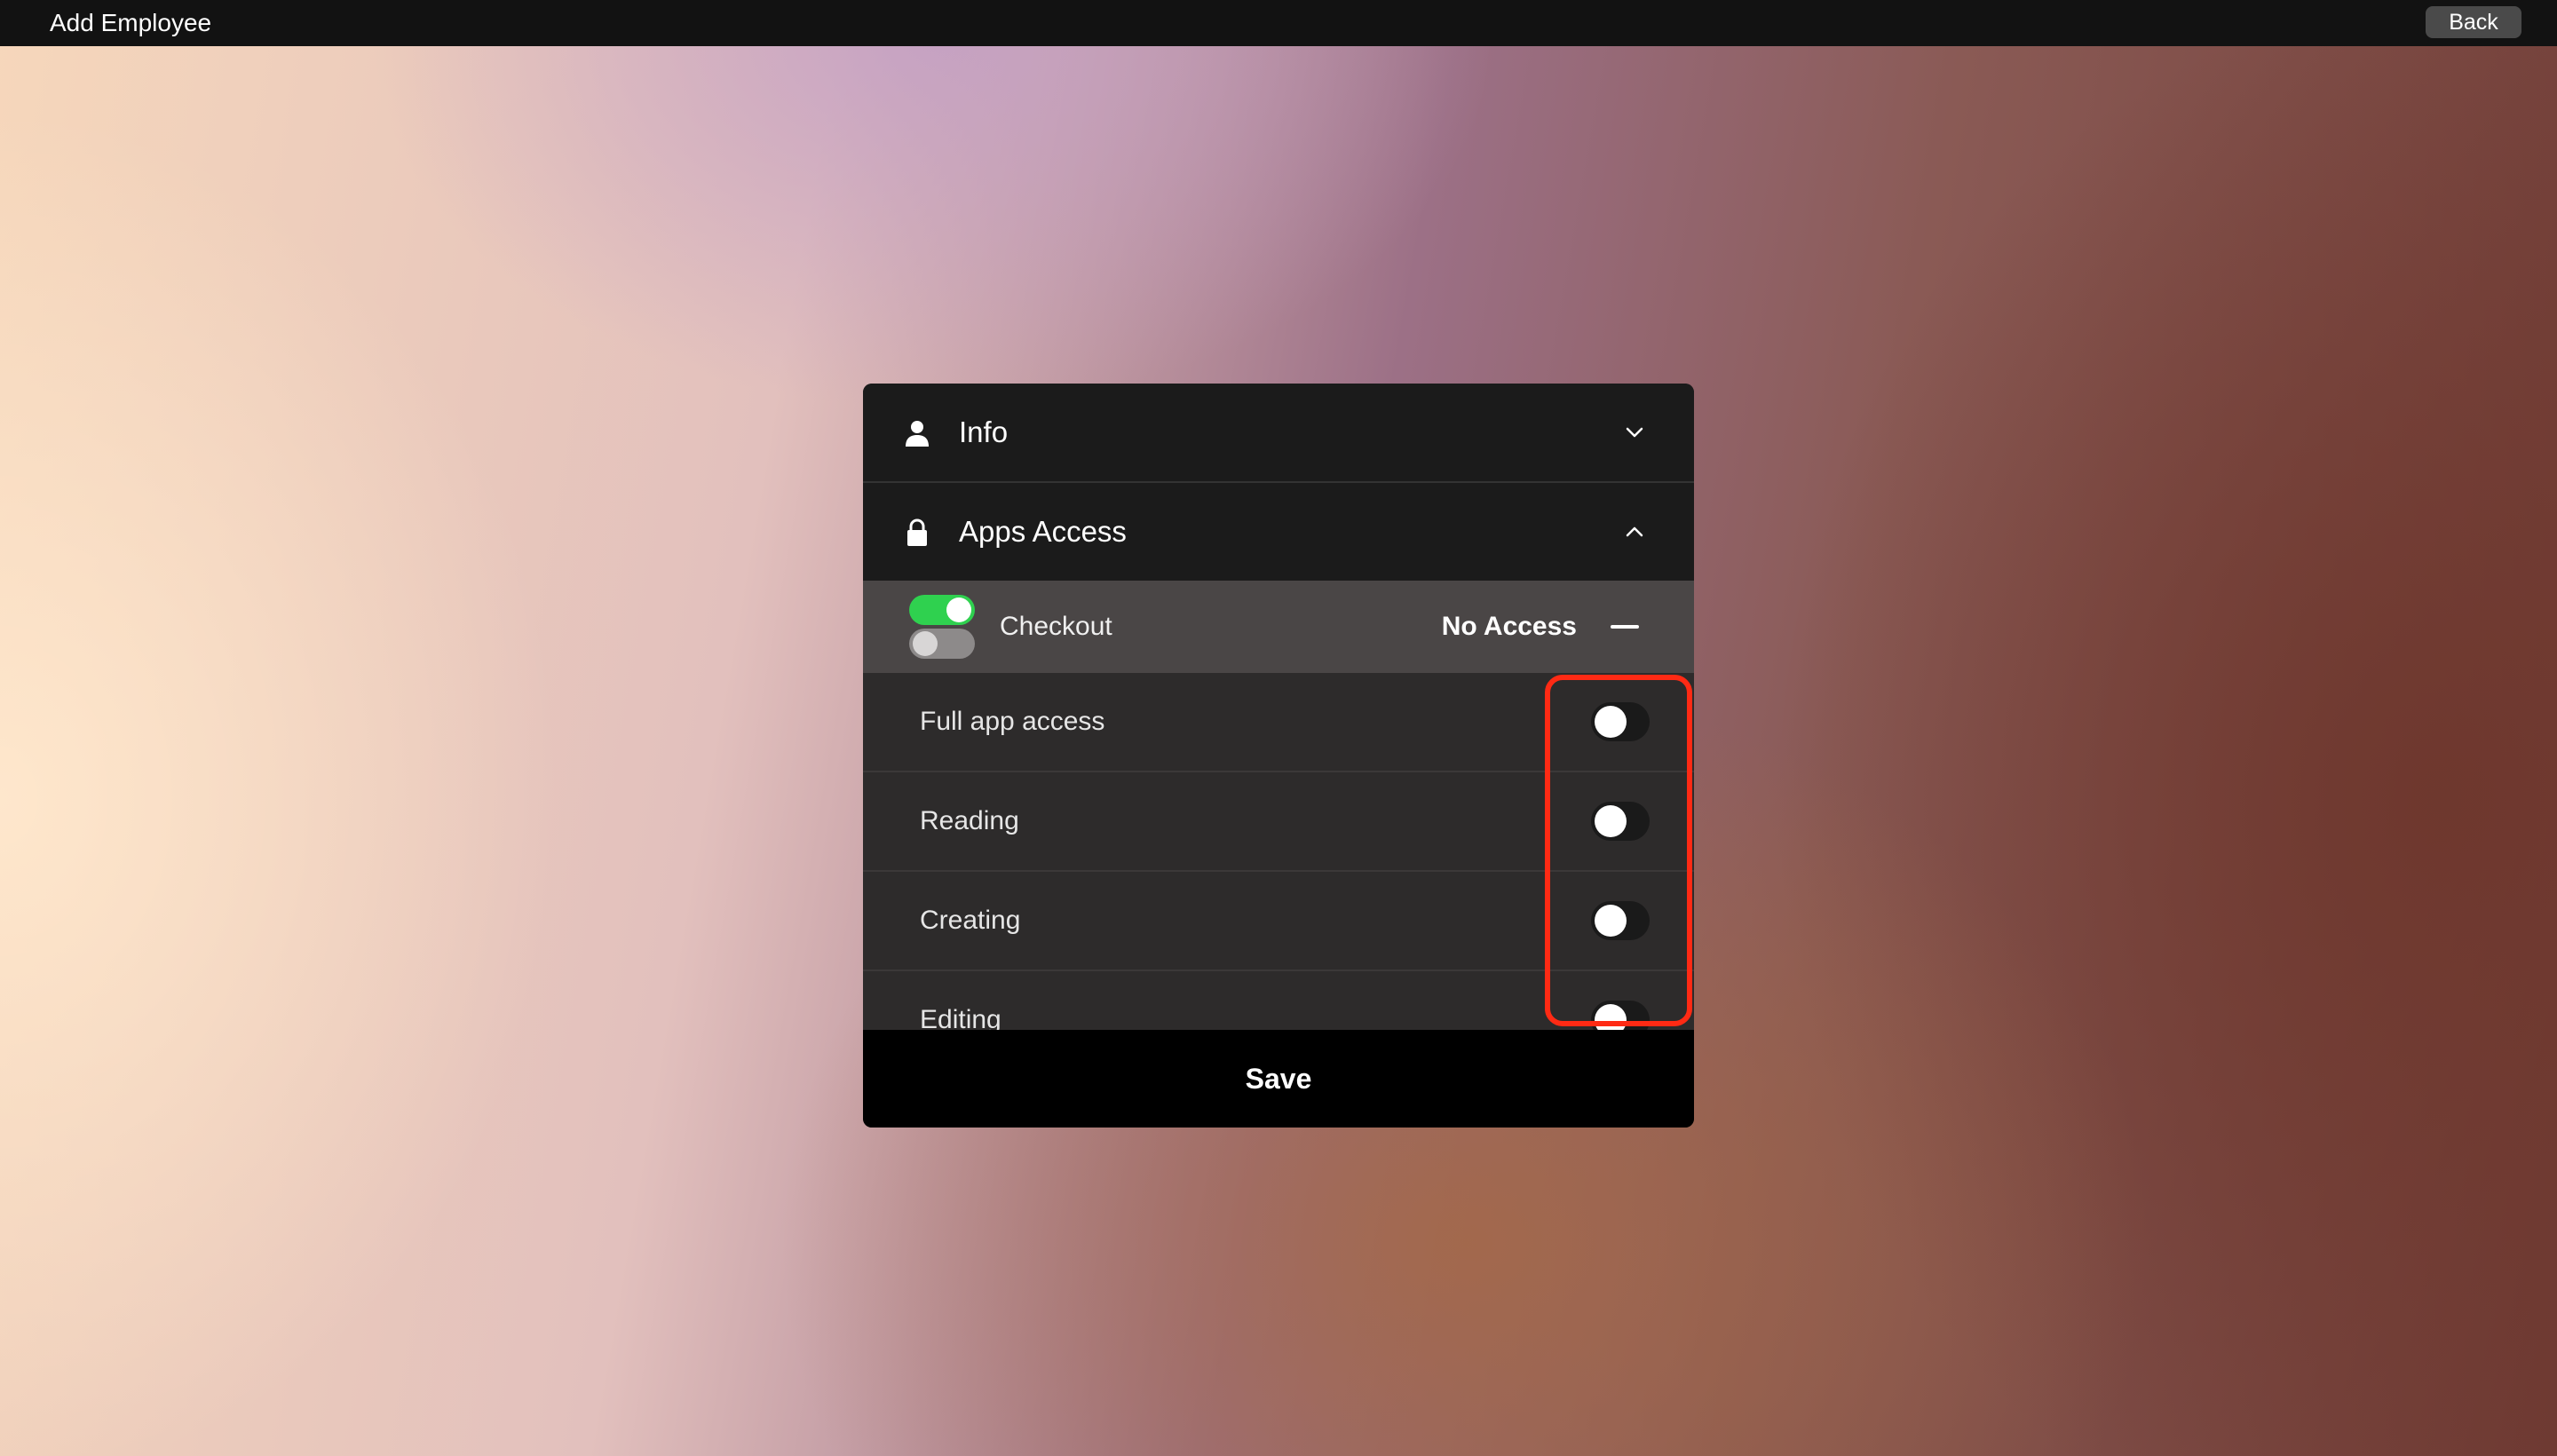 The width and height of the screenshot is (2557, 1456). What do you see at coordinates (2473, 22) in the screenshot?
I see `back-button: Back` at bounding box center [2473, 22].